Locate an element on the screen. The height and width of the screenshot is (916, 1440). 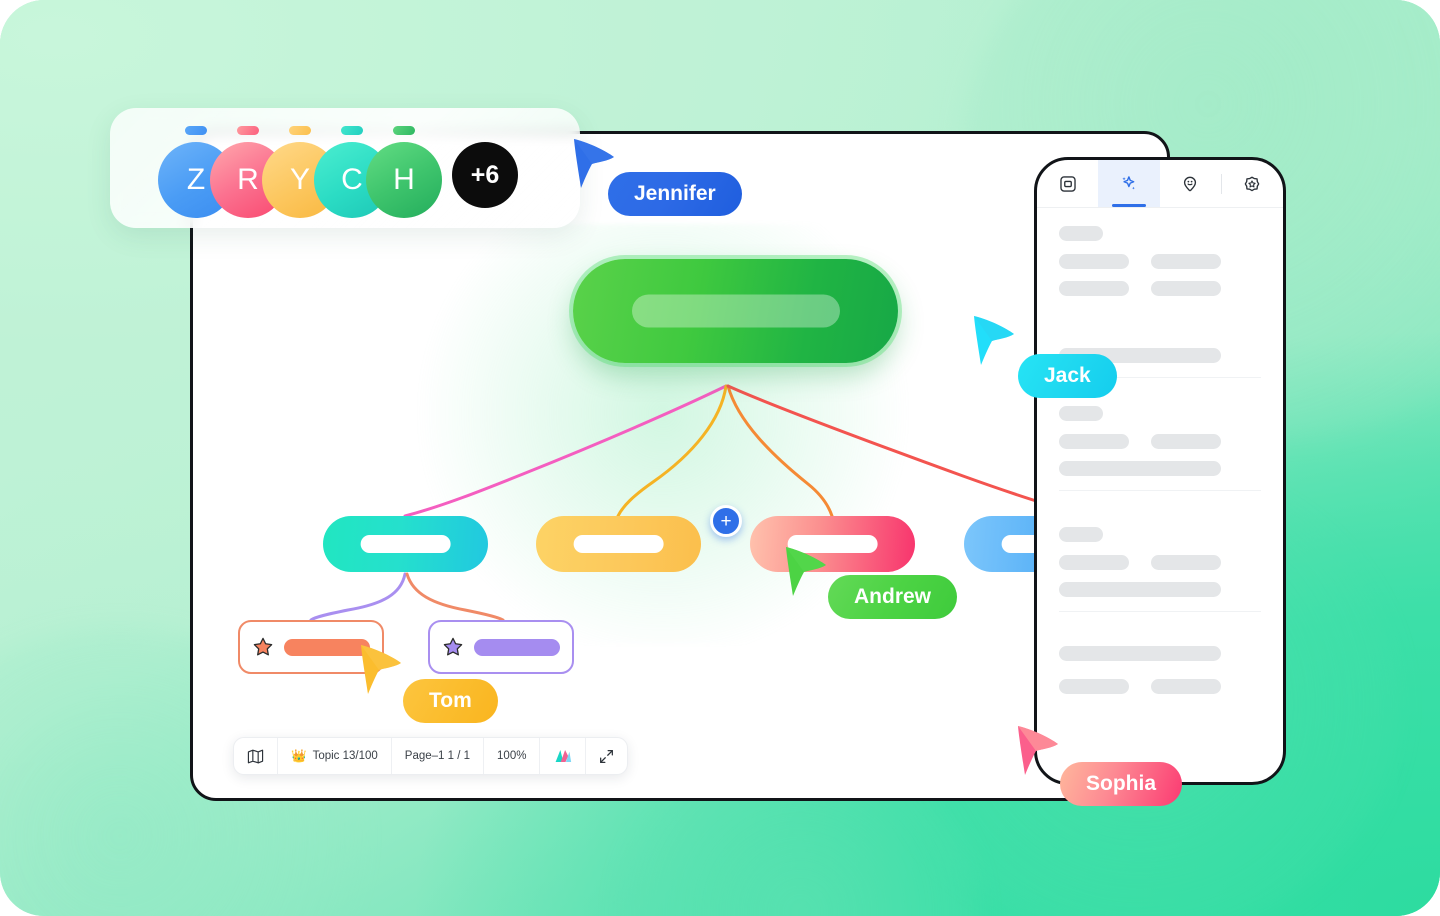
phone-tab-frame is located at coordinates (1067, 183).